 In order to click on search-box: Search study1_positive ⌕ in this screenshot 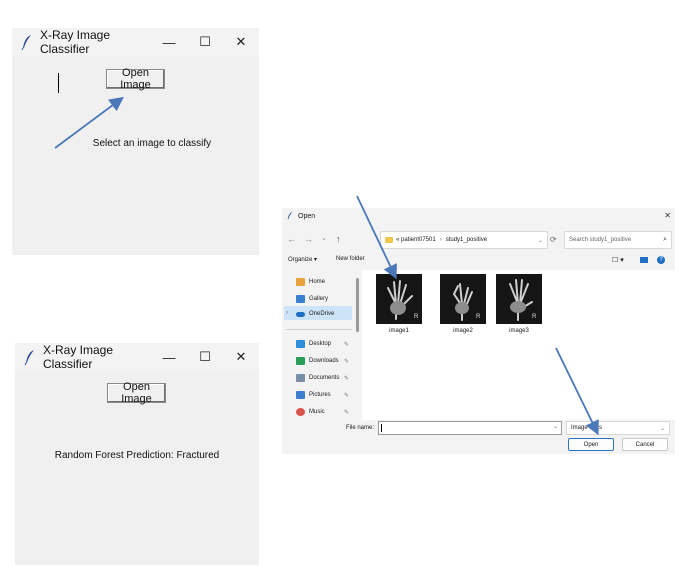, I will do `click(618, 240)`.